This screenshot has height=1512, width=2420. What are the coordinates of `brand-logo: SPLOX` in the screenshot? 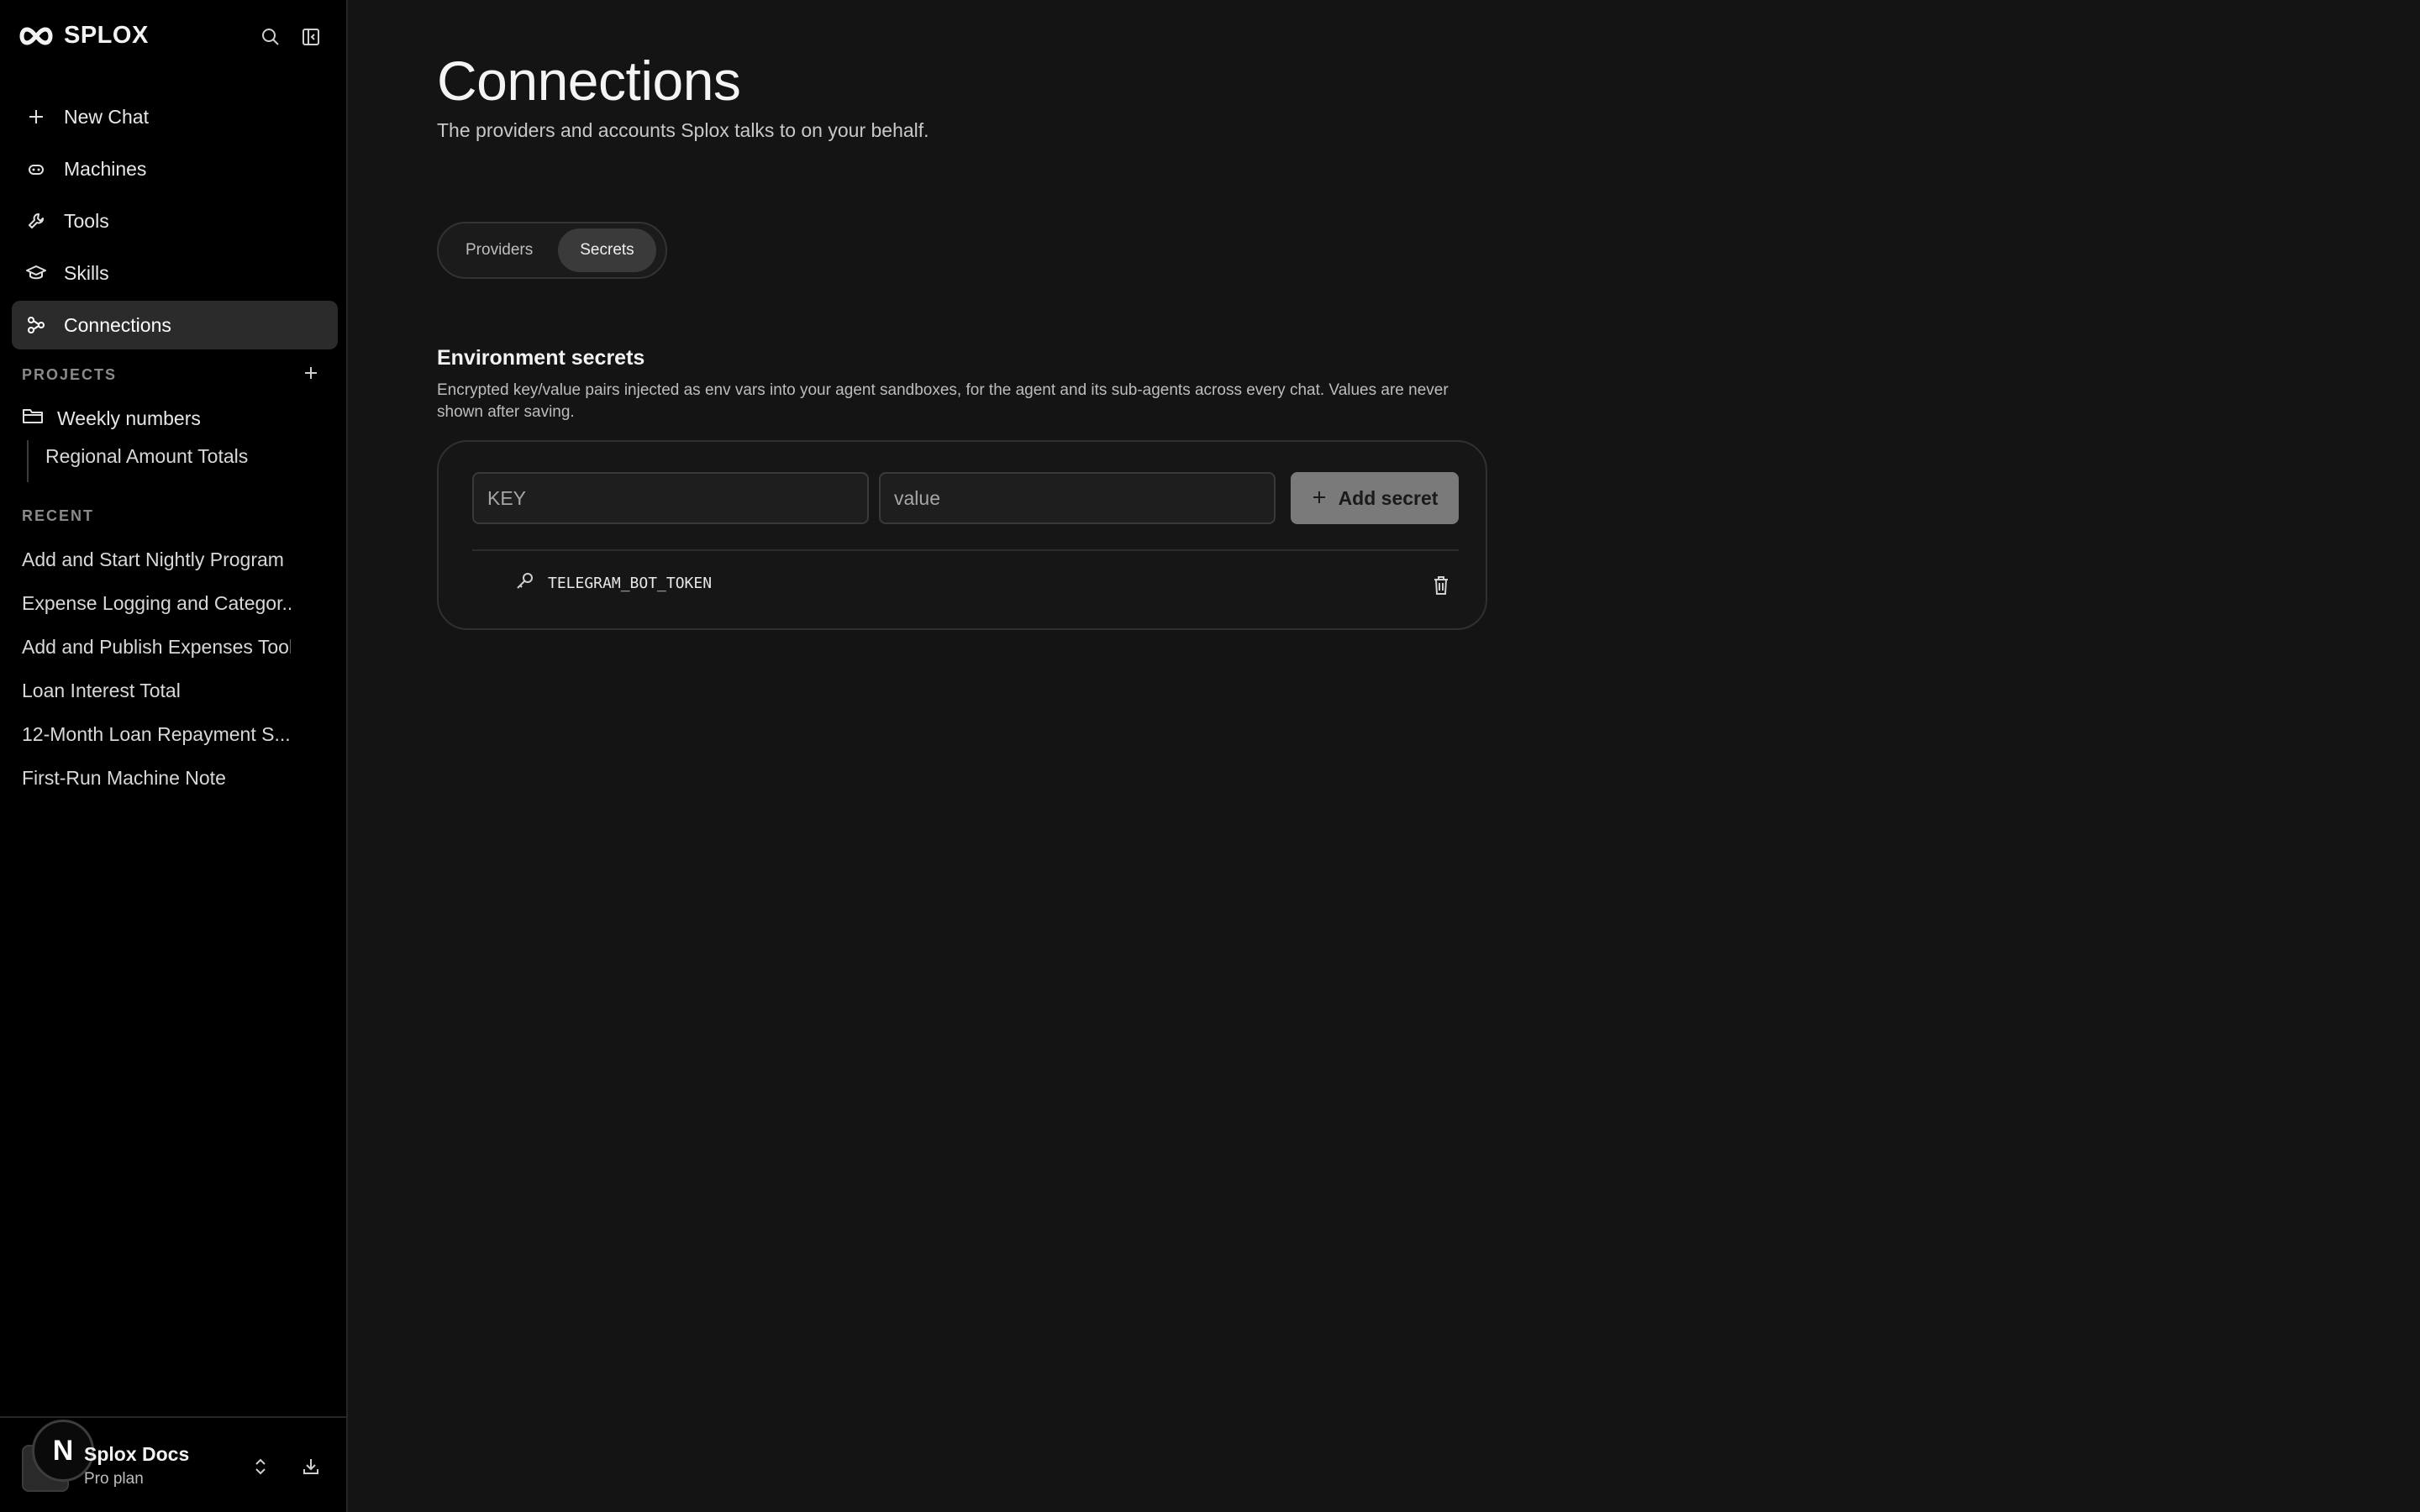 It's located at (83, 36).